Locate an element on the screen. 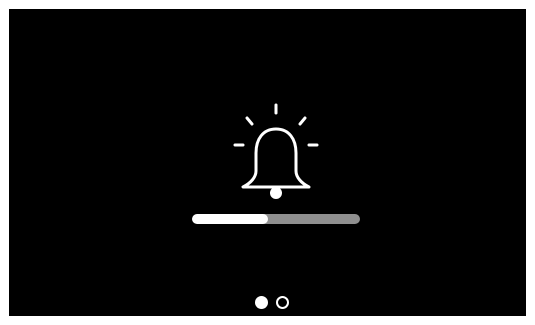 The height and width of the screenshot is (325, 535). bell-icon is located at coordinates (276, 152).